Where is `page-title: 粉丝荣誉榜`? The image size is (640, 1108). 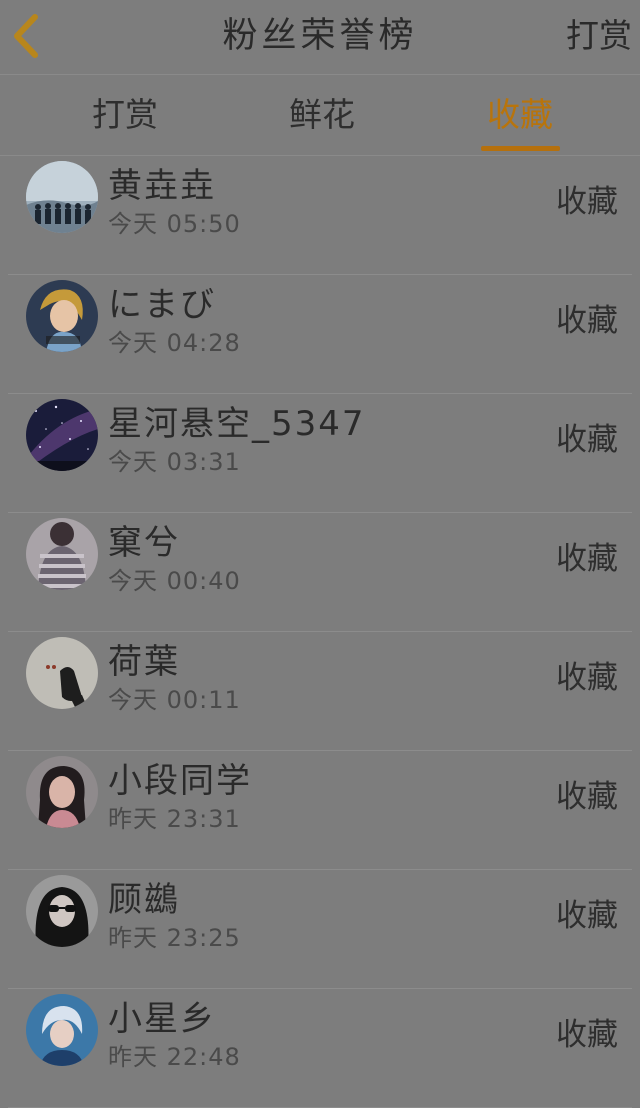 page-title: 粉丝荣誉榜 is located at coordinates (320, 36).